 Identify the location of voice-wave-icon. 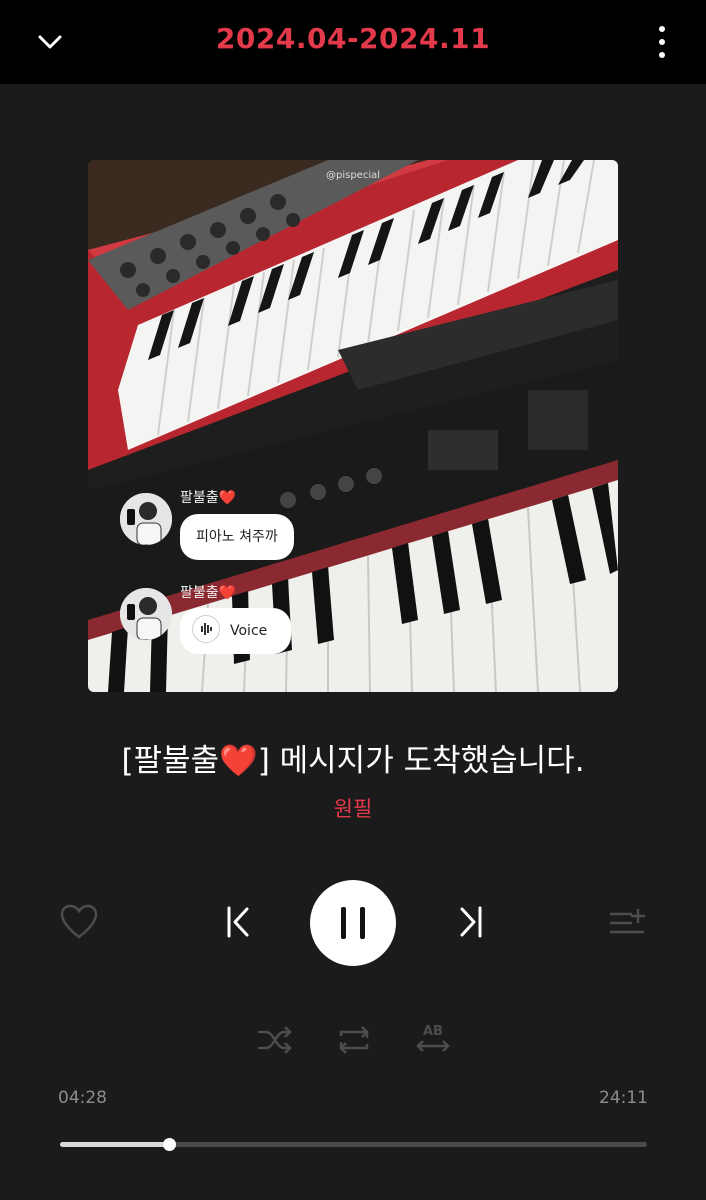
(206, 629).